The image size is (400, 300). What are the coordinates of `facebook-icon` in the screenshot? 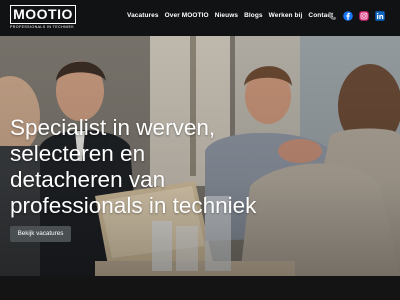 It's located at (348, 16).